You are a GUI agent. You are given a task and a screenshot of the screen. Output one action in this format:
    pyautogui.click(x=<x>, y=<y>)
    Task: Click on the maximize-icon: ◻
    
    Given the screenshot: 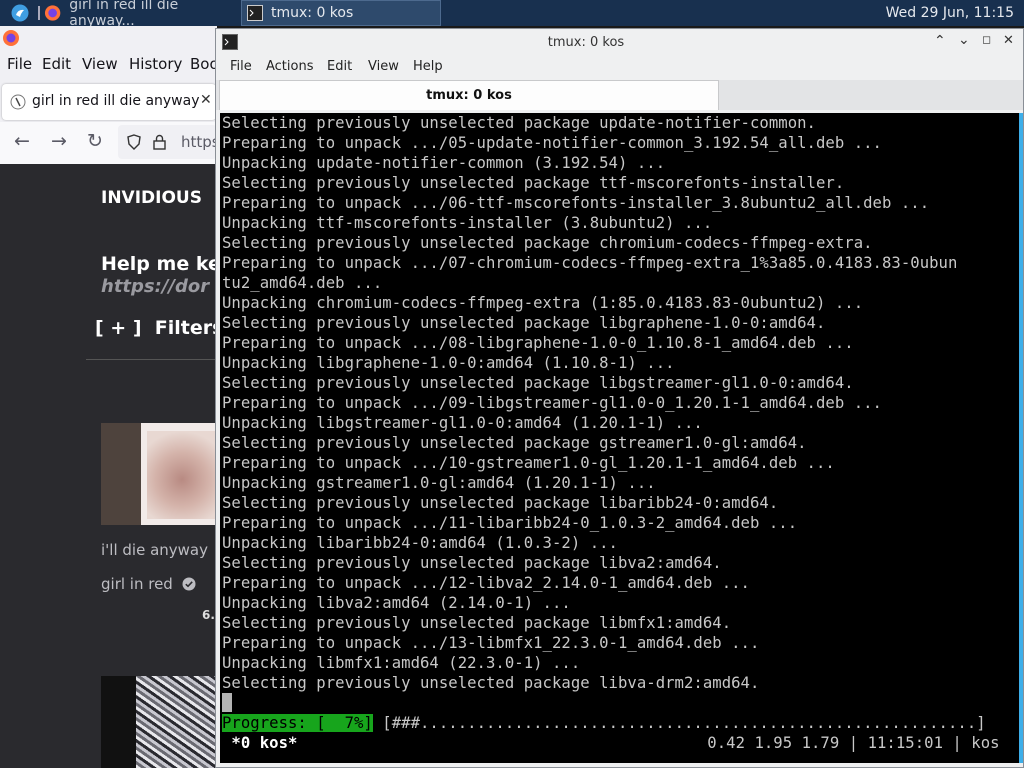 What is the action you would take?
    pyautogui.click(x=986, y=39)
    